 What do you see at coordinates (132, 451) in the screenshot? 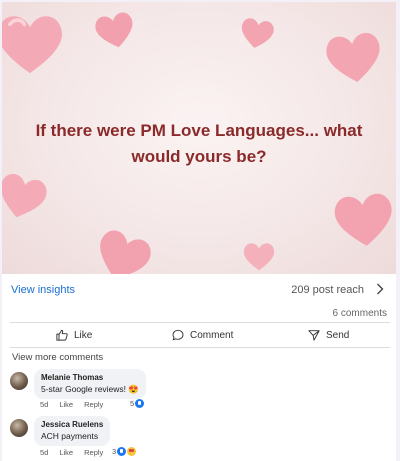
I see `love-face-reaction-icon` at bounding box center [132, 451].